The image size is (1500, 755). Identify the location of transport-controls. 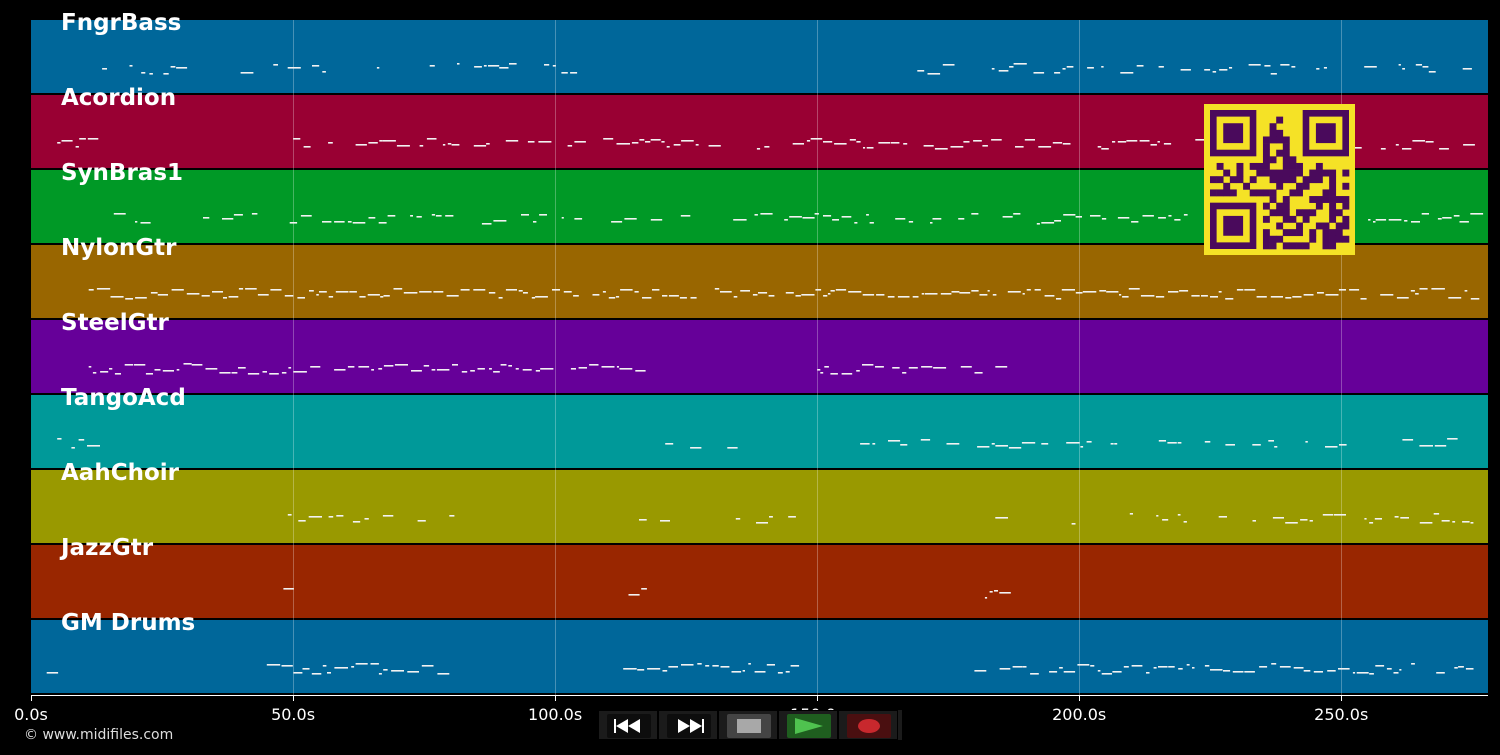
(750, 725).